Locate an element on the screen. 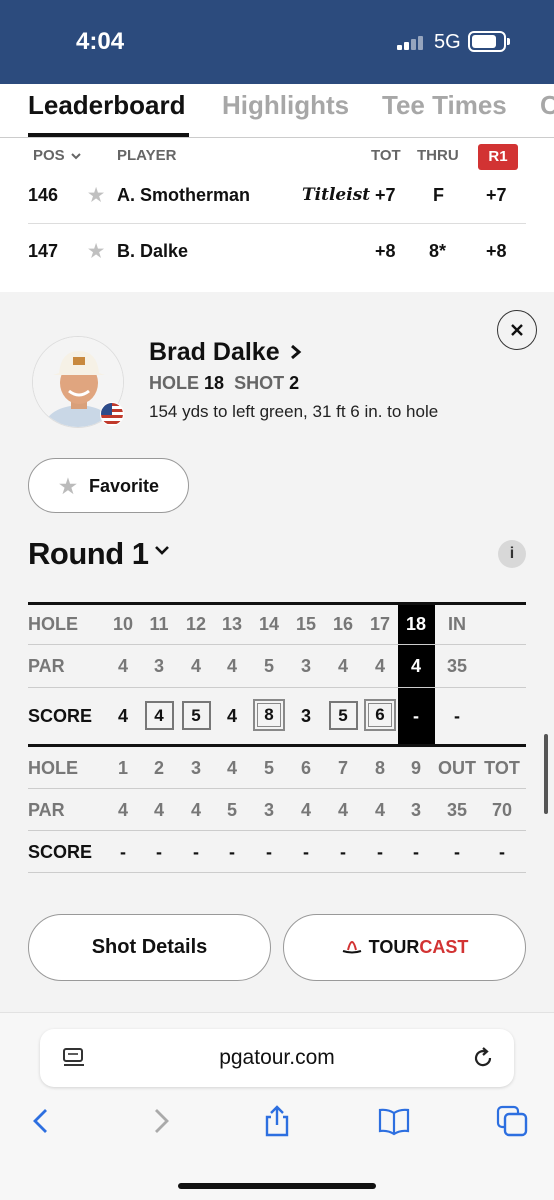 The width and height of the screenshot is (554, 1200). hole-number: 10 is located at coordinates (123, 624).